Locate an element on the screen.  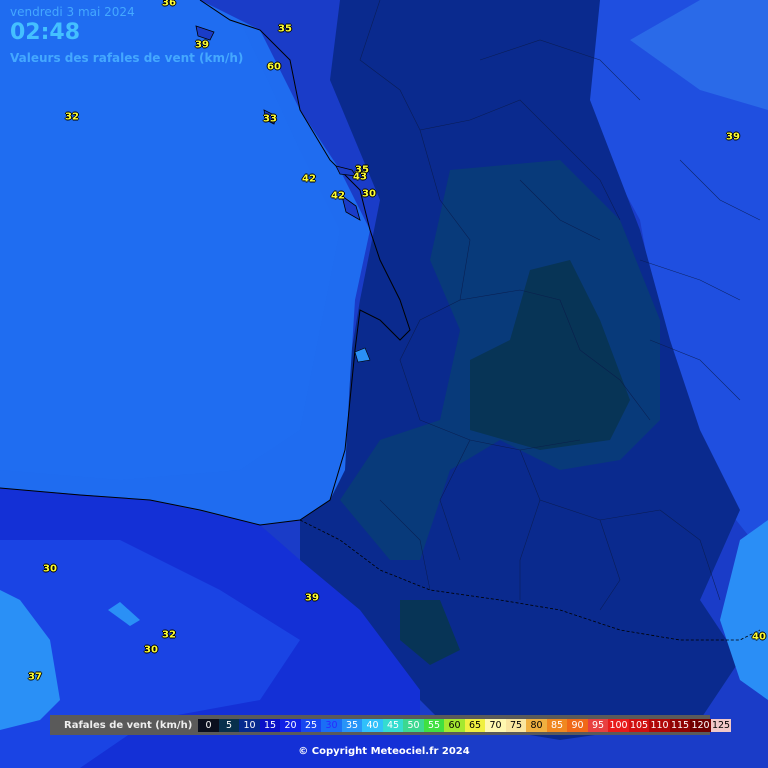
legend-swatch: 65 is located at coordinates (475, 725).